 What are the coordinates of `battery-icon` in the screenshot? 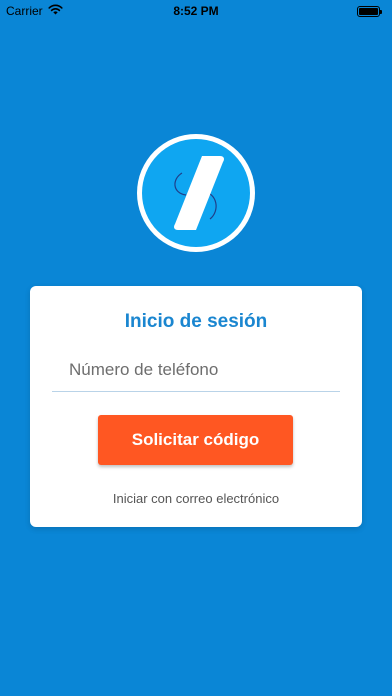 It's located at (369, 11).